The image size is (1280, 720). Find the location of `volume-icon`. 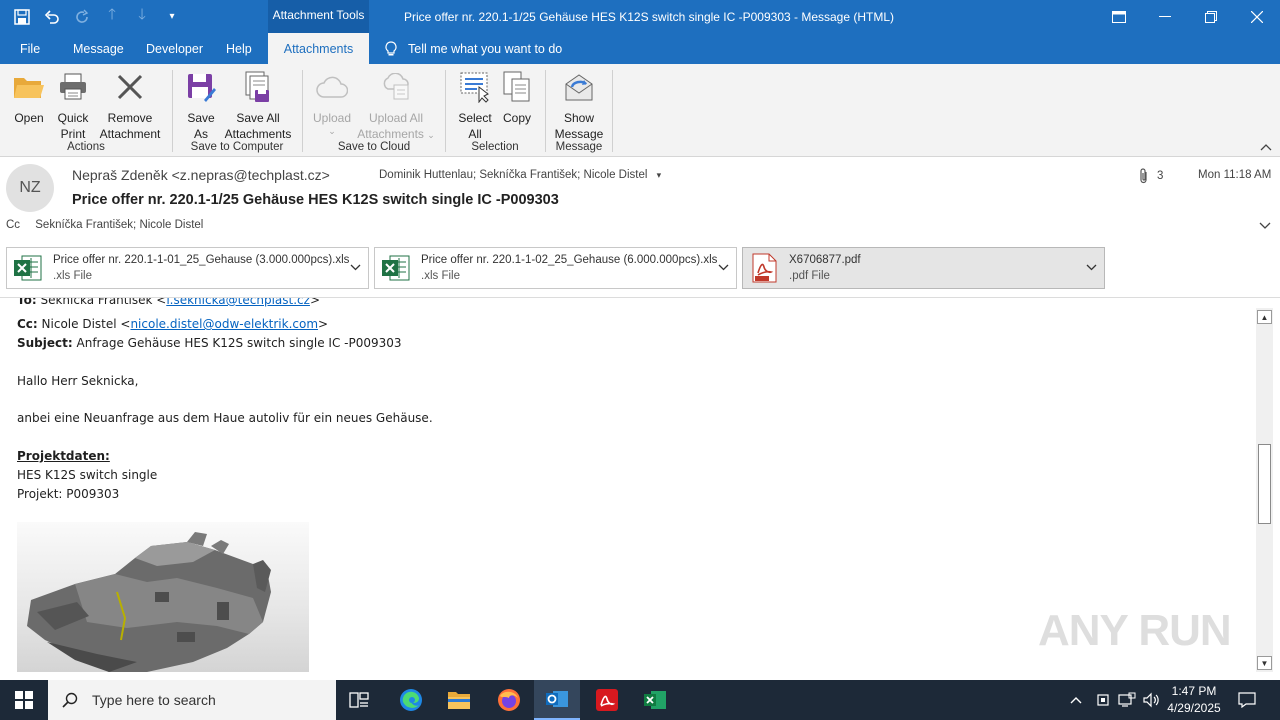

volume-icon is located at coordinates (1151, 700).